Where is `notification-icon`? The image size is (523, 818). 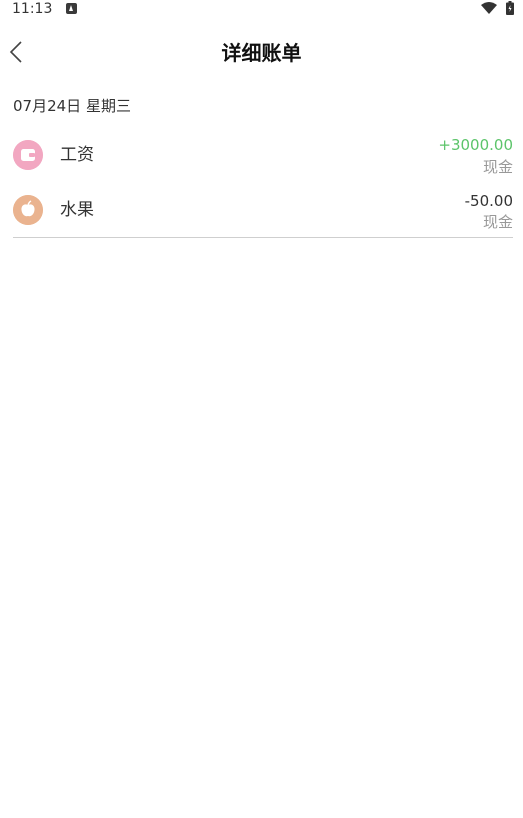 notification-icon is located at coordinates (71, 8).